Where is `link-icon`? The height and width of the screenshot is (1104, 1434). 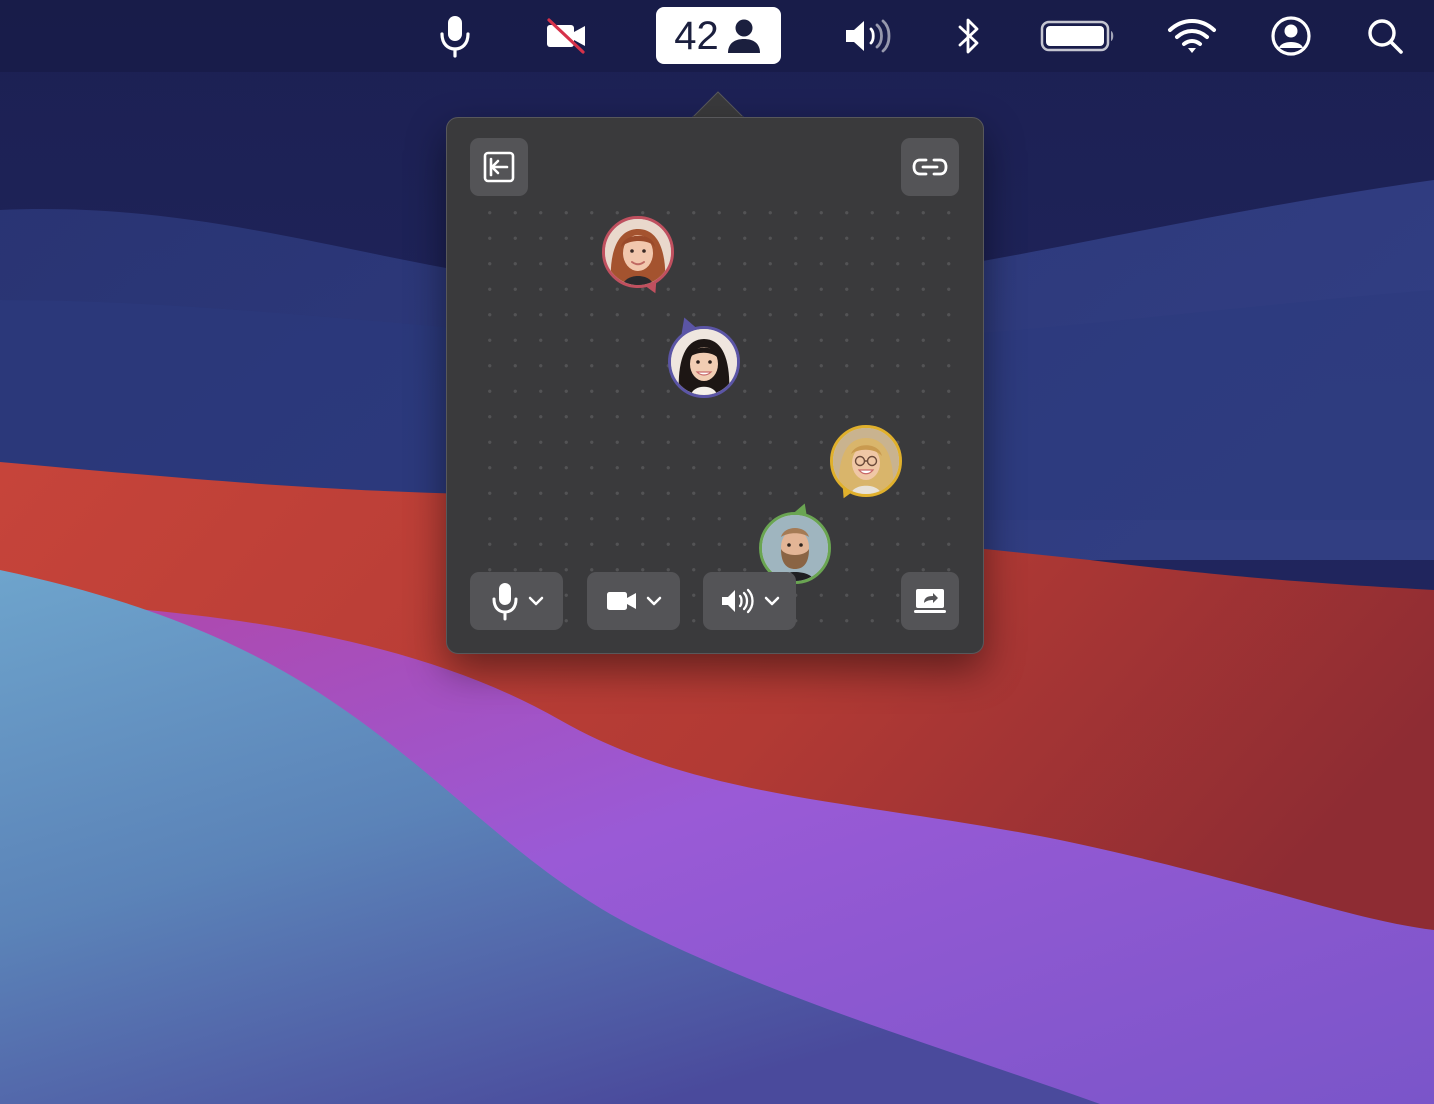 link-icon is located at coordinates (930, 167).